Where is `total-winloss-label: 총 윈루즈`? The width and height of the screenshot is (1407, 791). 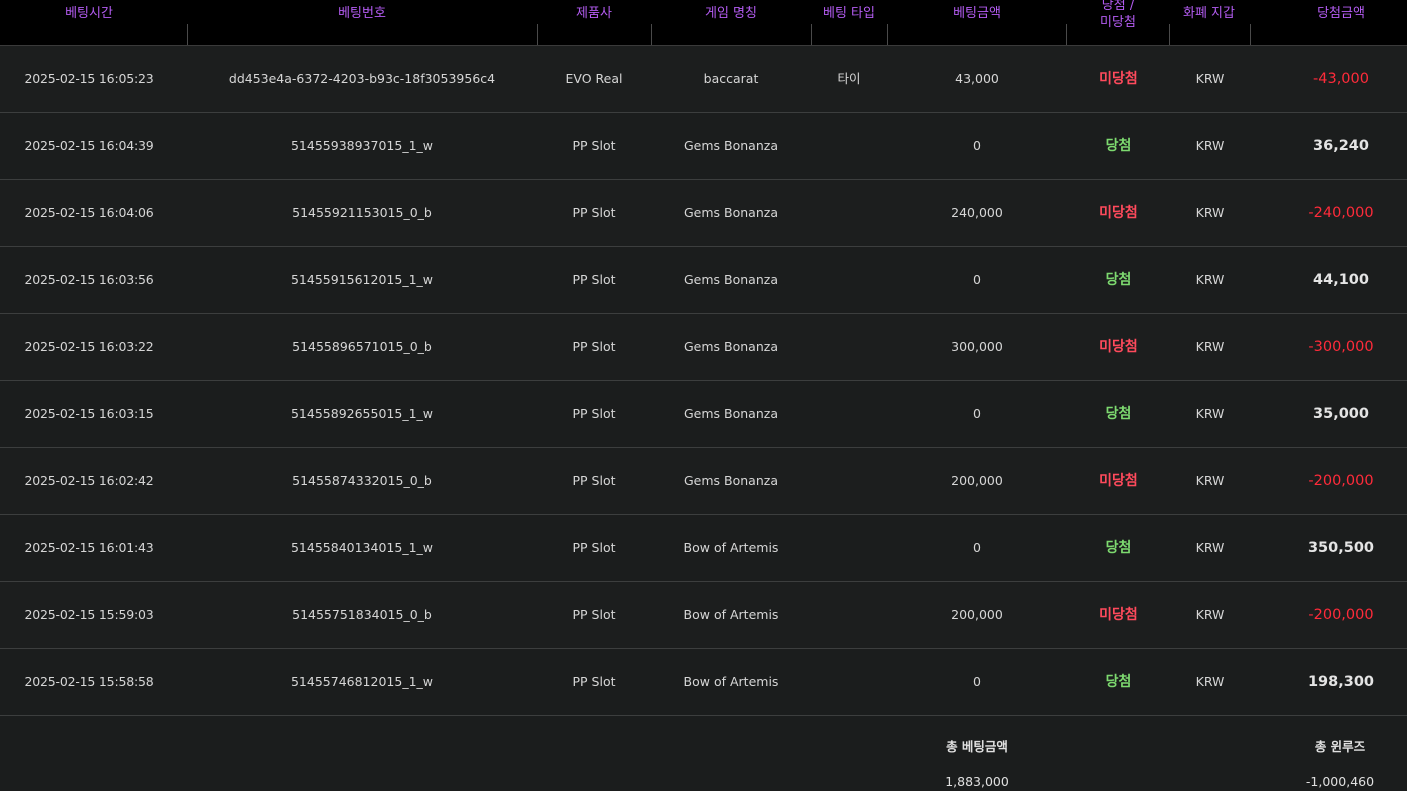
total-winloss-label: 총 윈루즈 is located at coordinates (1340, 746).